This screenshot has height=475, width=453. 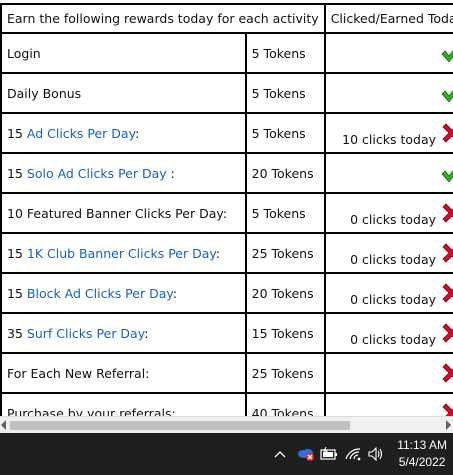 I want to click on battery-icon, so click(x=329, y=454).